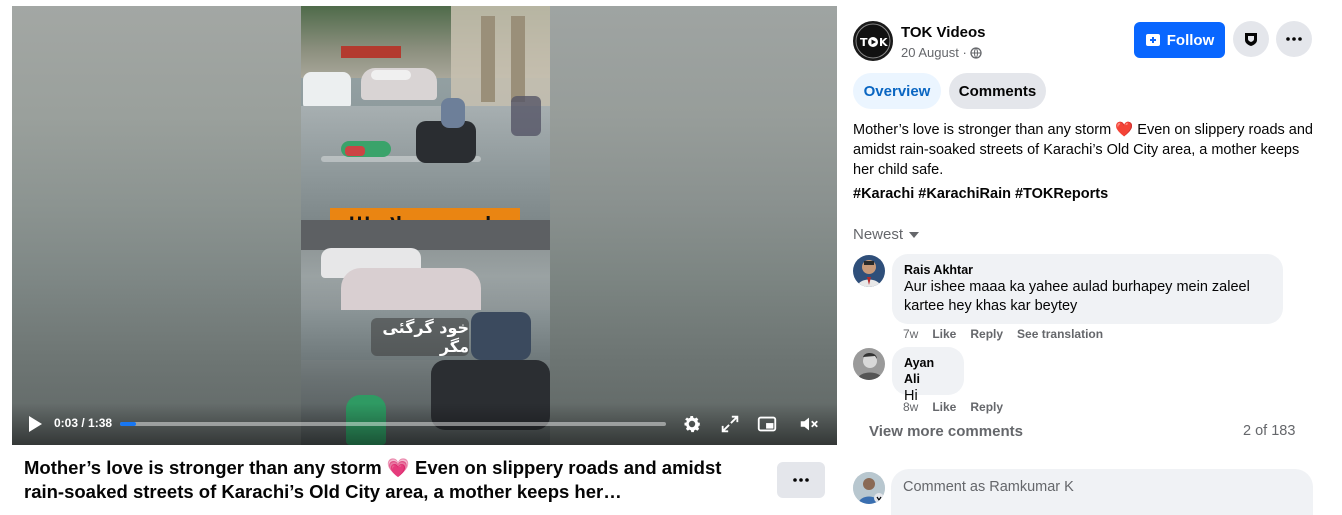 Image resolution: width=1342 pixels, height=515 pixels. What do you see at coordinates (1152, 40) in the screenshot?
I see `follow-plus-icon` at bounding box center [1152, 40].